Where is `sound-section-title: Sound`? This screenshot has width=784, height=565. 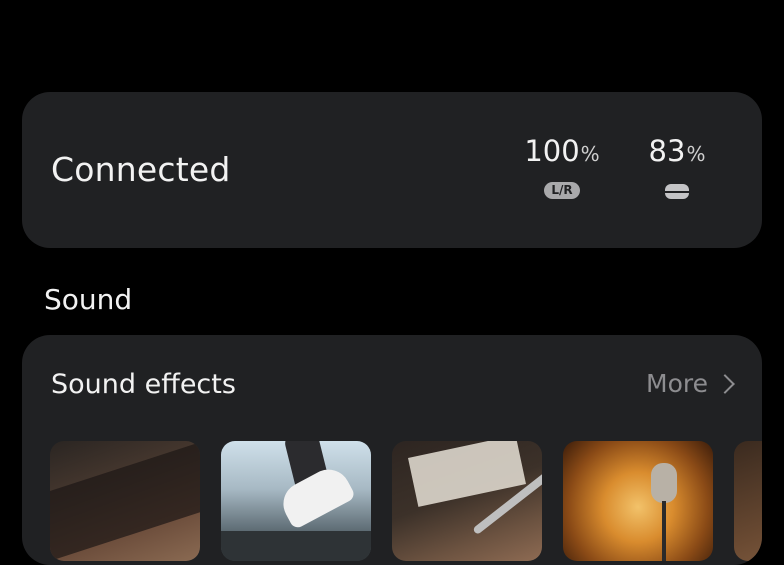 sound-section-title: Sound is located at coordinates (88, 299).